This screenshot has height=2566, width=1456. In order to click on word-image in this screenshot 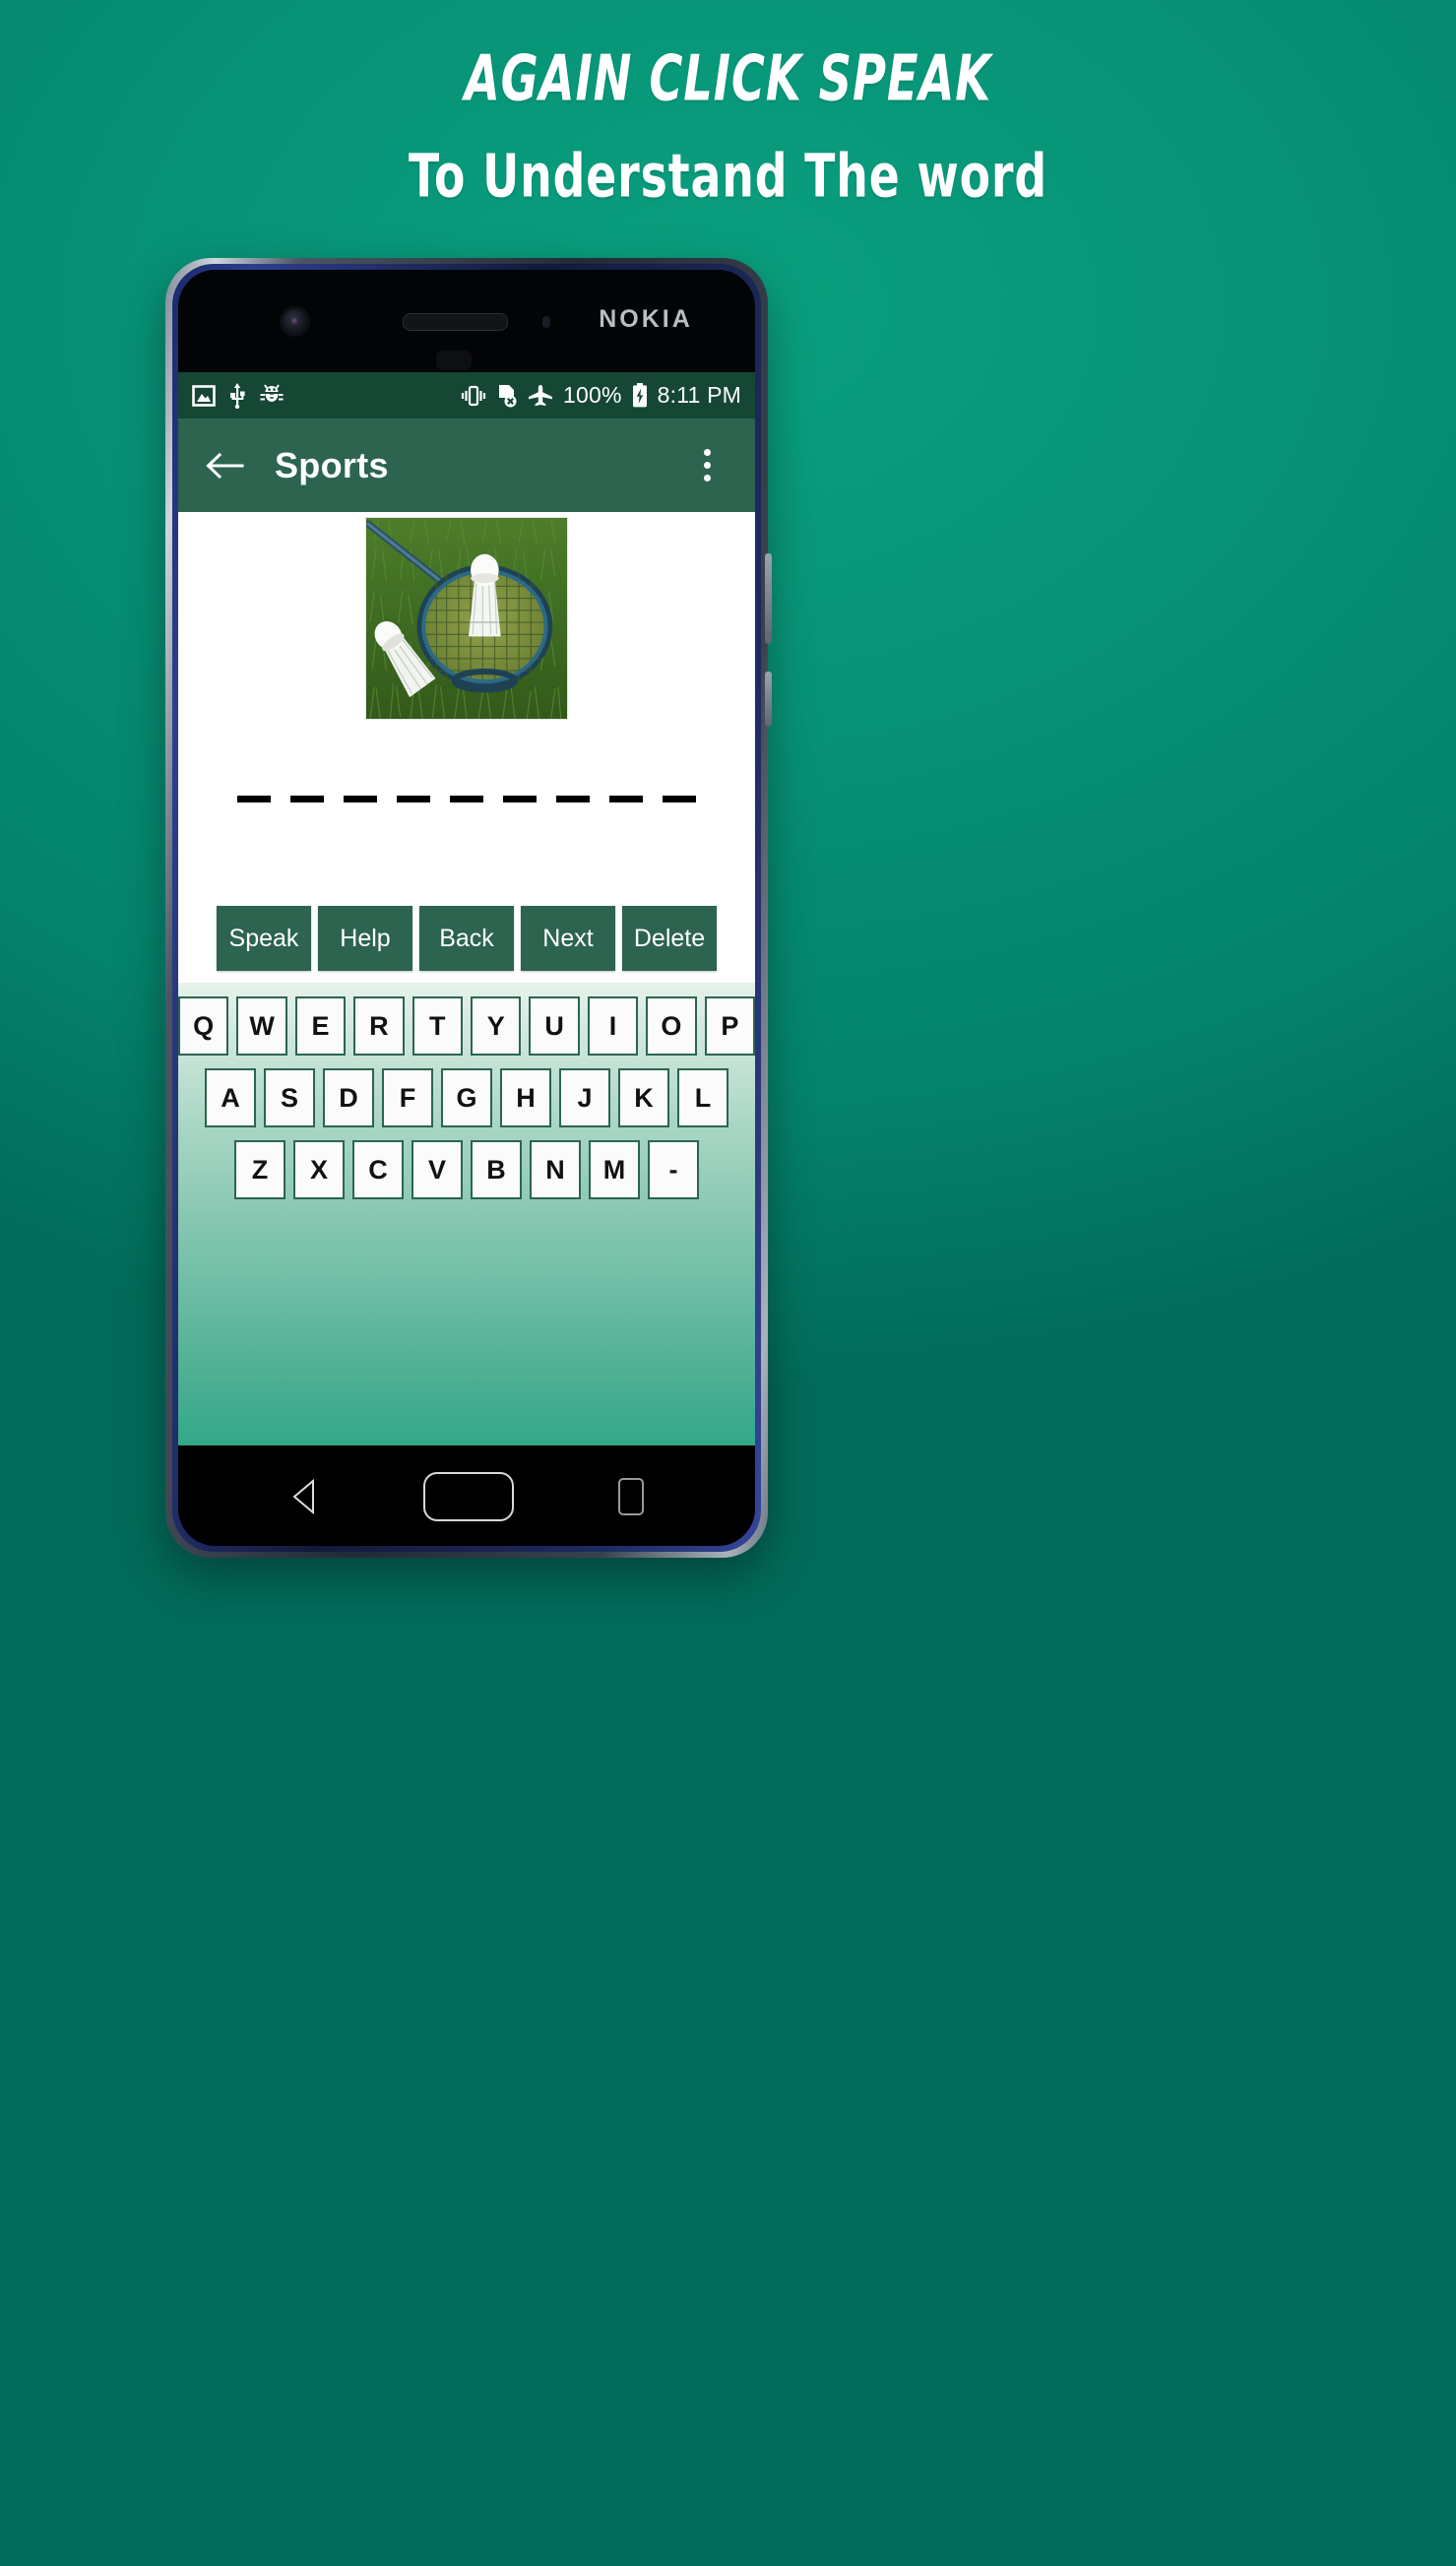, I will do `click(466, 618)`.